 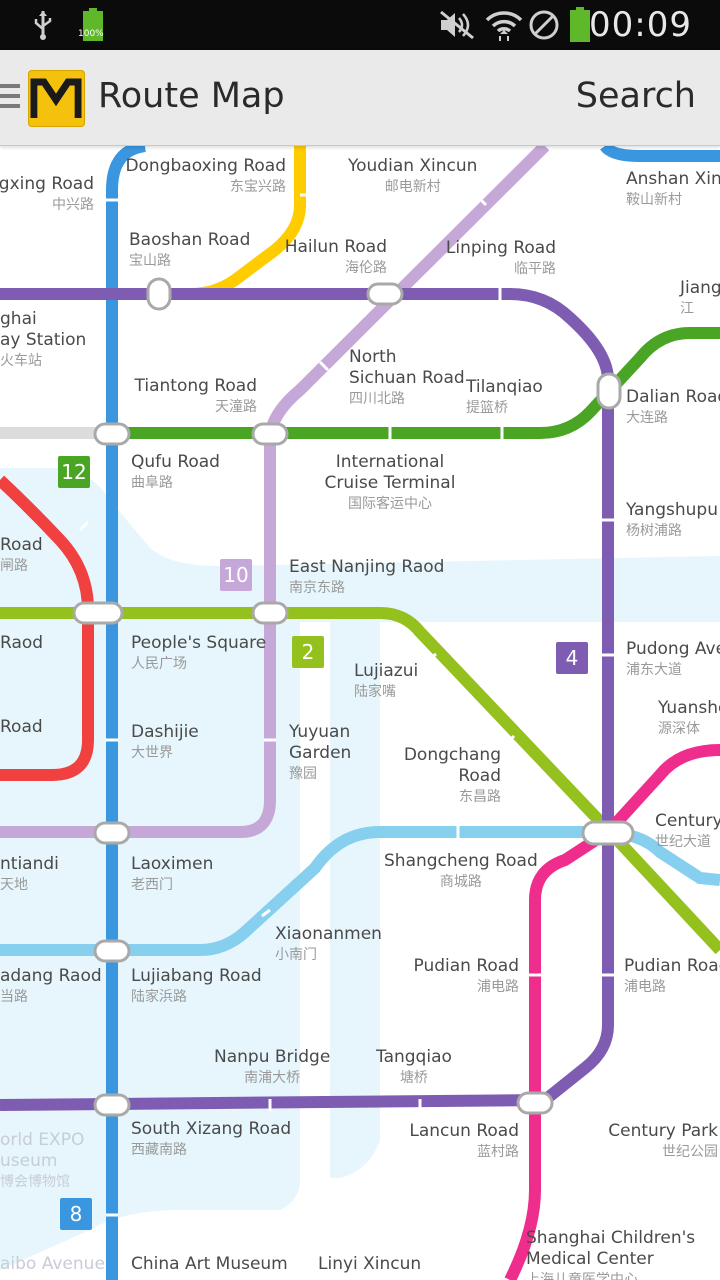 I want to click on station-lujiazui: Lujiazui 陆家嘴, so click(x=386, y=681).